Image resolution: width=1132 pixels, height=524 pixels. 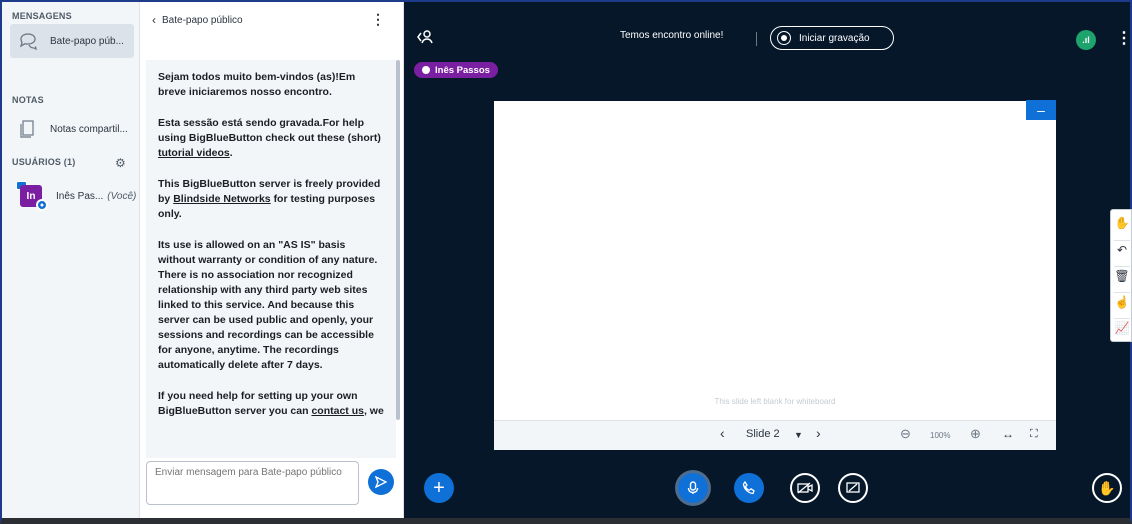 What do you see at coordinates (373, 411) in the screenshot?
I see `message-text: , we` at bounding box center [373, 411].